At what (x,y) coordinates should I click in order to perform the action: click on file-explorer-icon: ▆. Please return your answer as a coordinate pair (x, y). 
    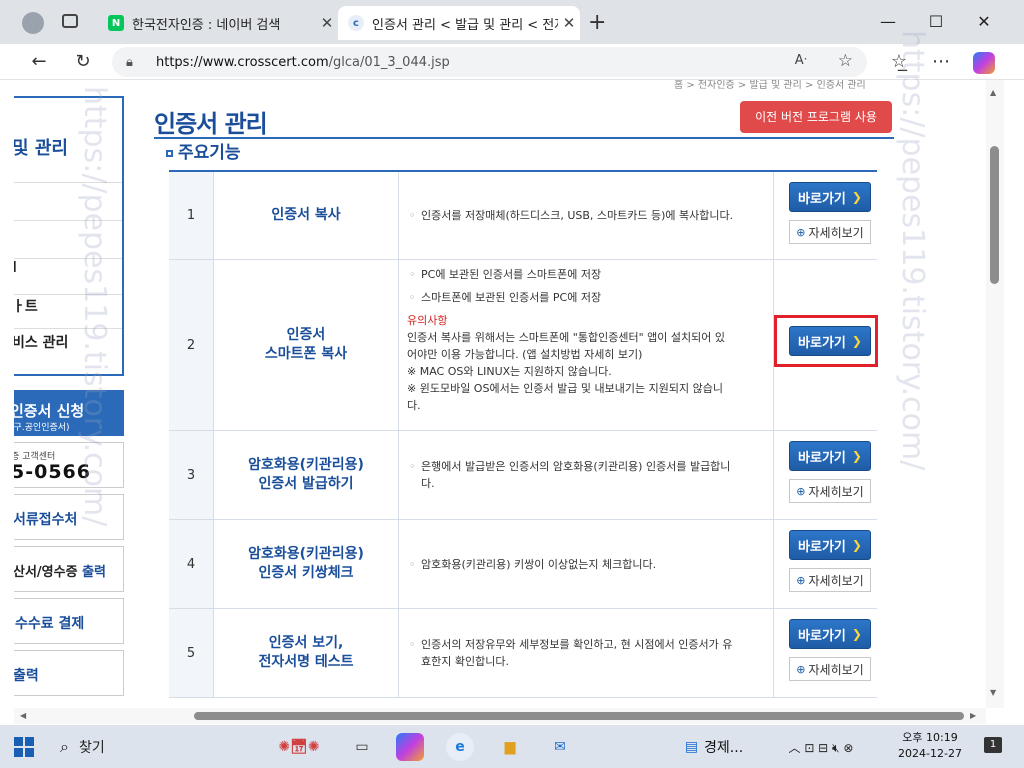
    Looking at the image, I should click on (510, 747).